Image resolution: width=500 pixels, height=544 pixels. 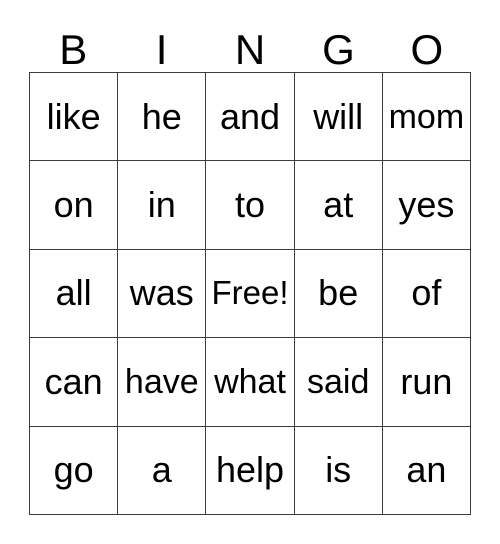 I want to click on bingo-cell-label: an, so click(x=426, y=470).